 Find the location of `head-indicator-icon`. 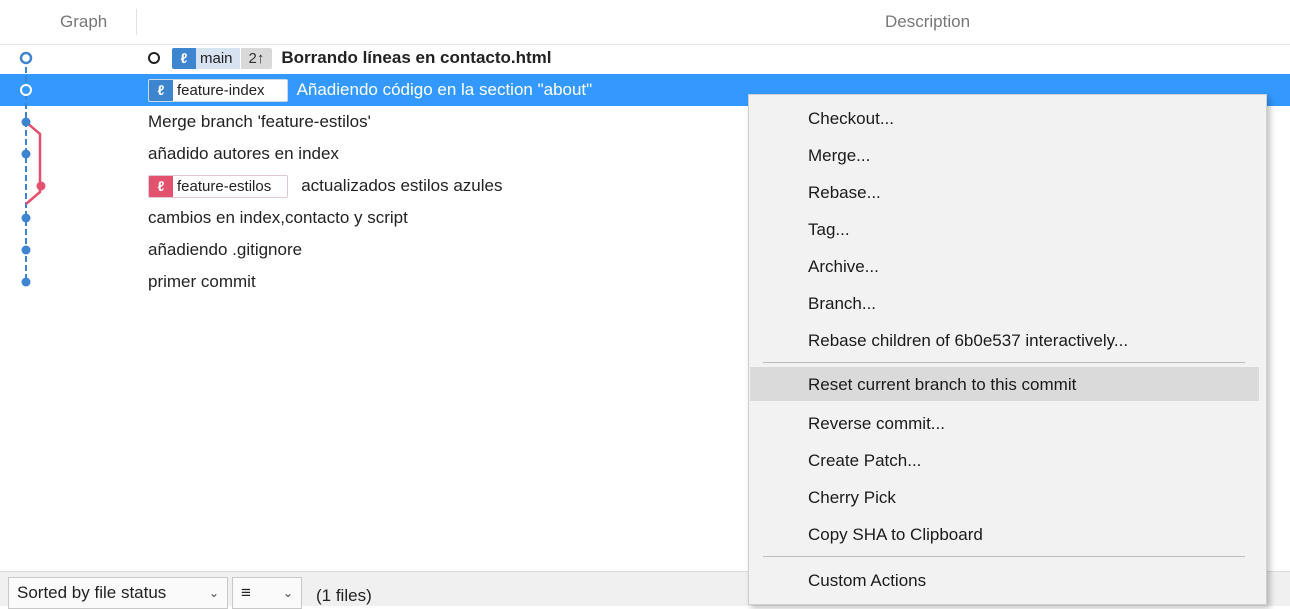

head-indicator-icon is located at coordinates (154, 58).